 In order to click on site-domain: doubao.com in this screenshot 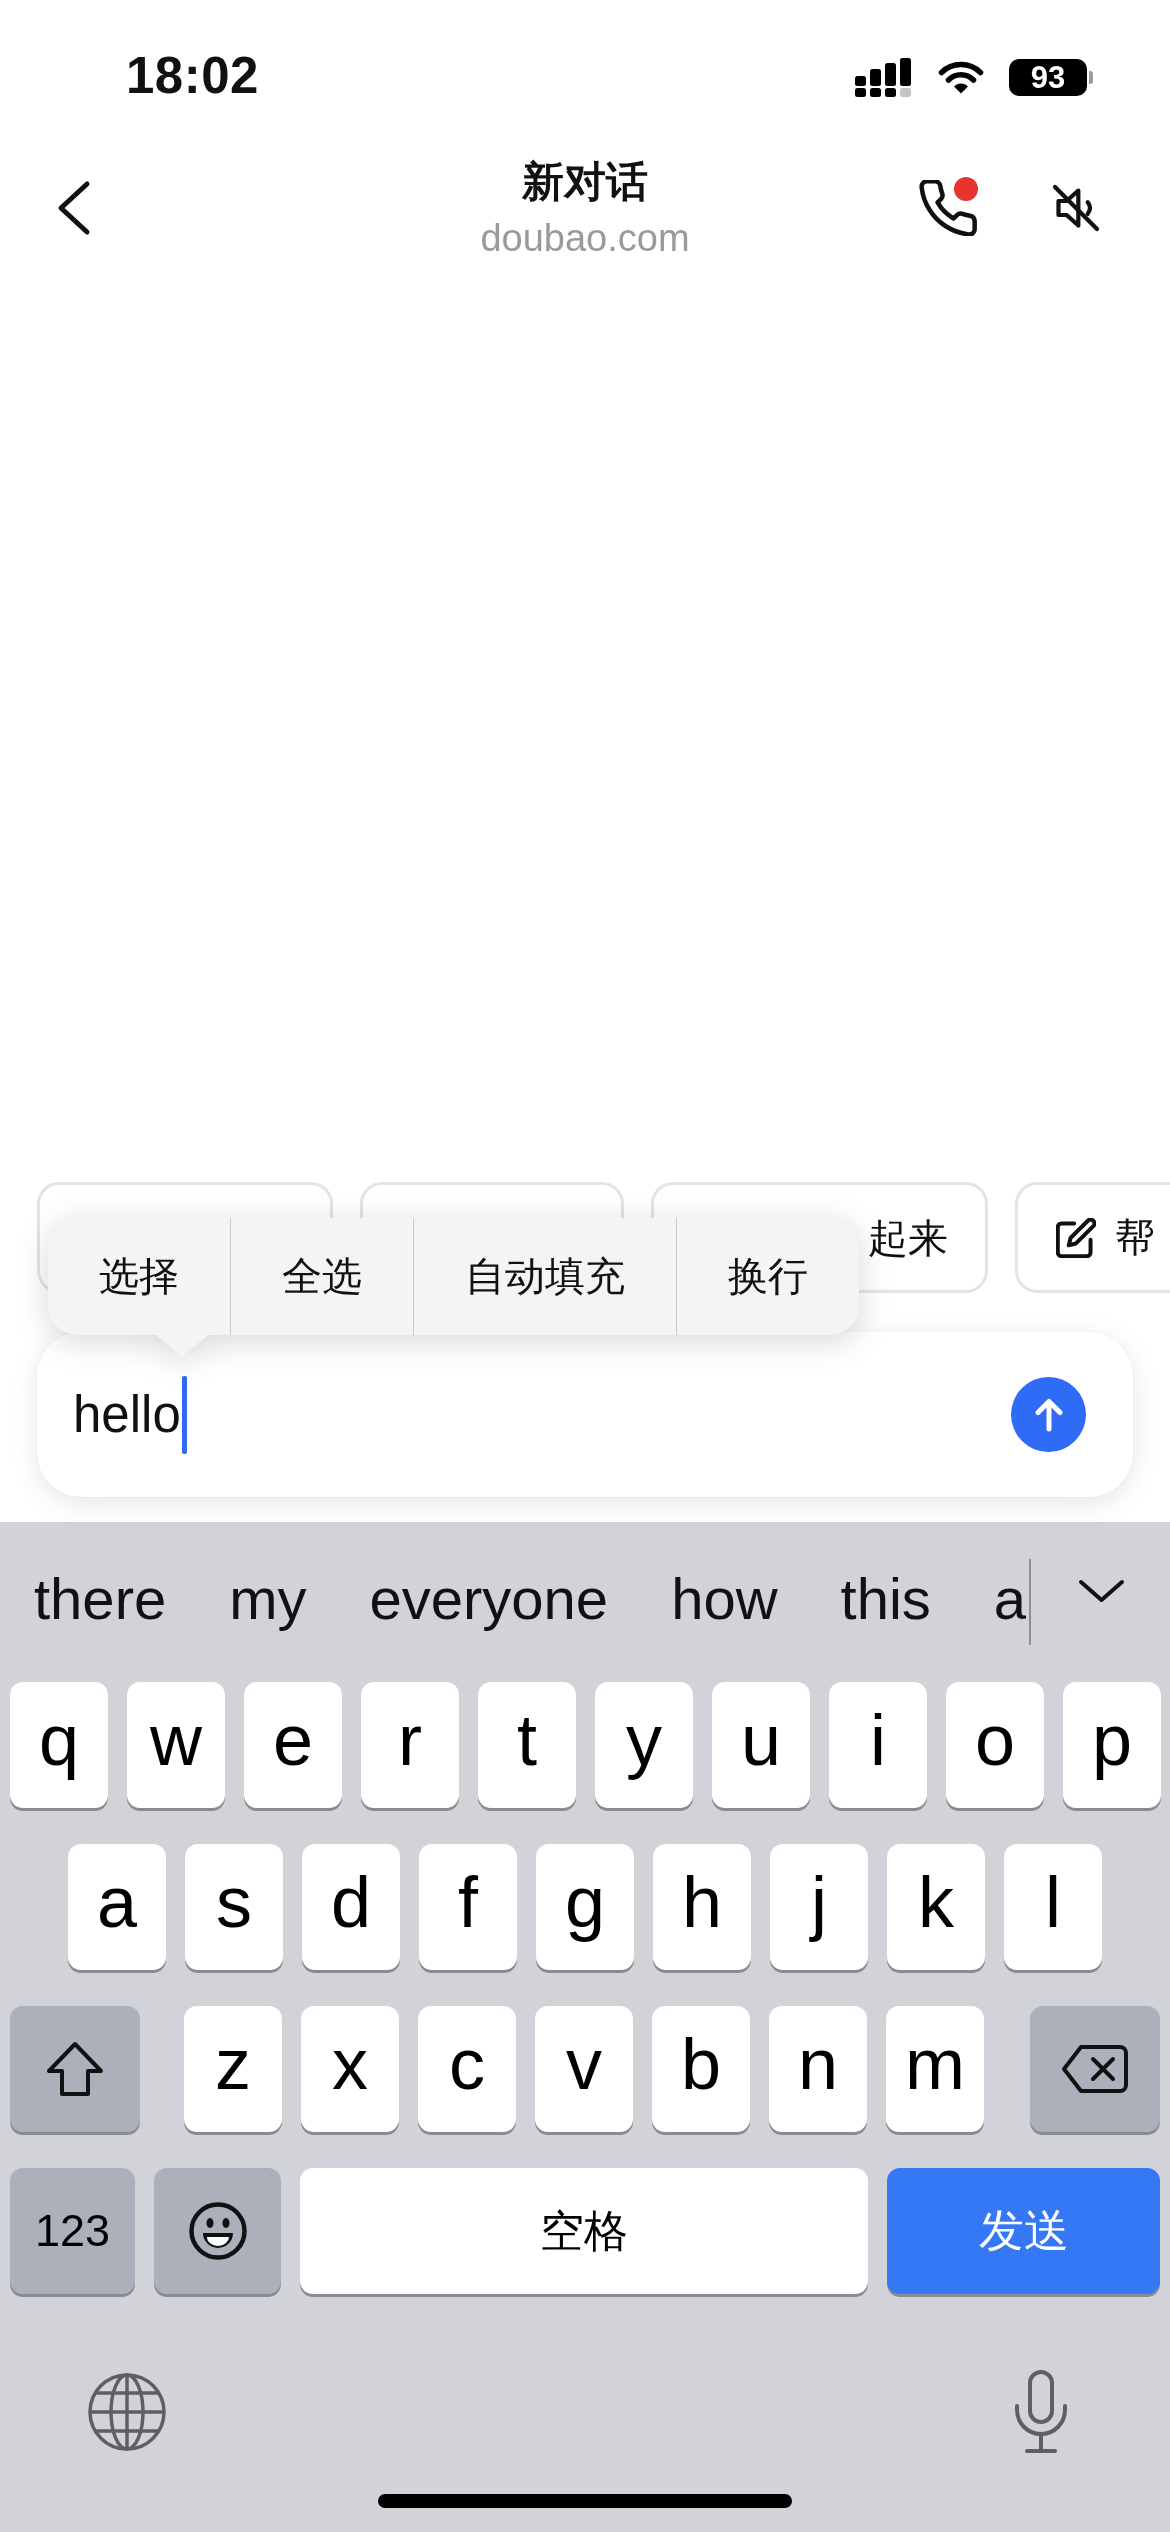, I will do `click(585, 237)`.